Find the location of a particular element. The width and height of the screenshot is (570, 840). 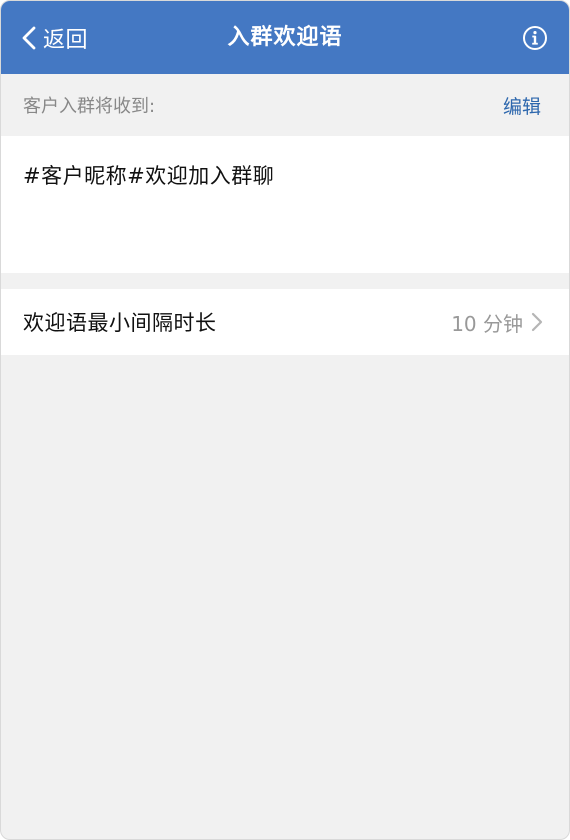

chevron-left-icon is located at coordinates (29, 37).